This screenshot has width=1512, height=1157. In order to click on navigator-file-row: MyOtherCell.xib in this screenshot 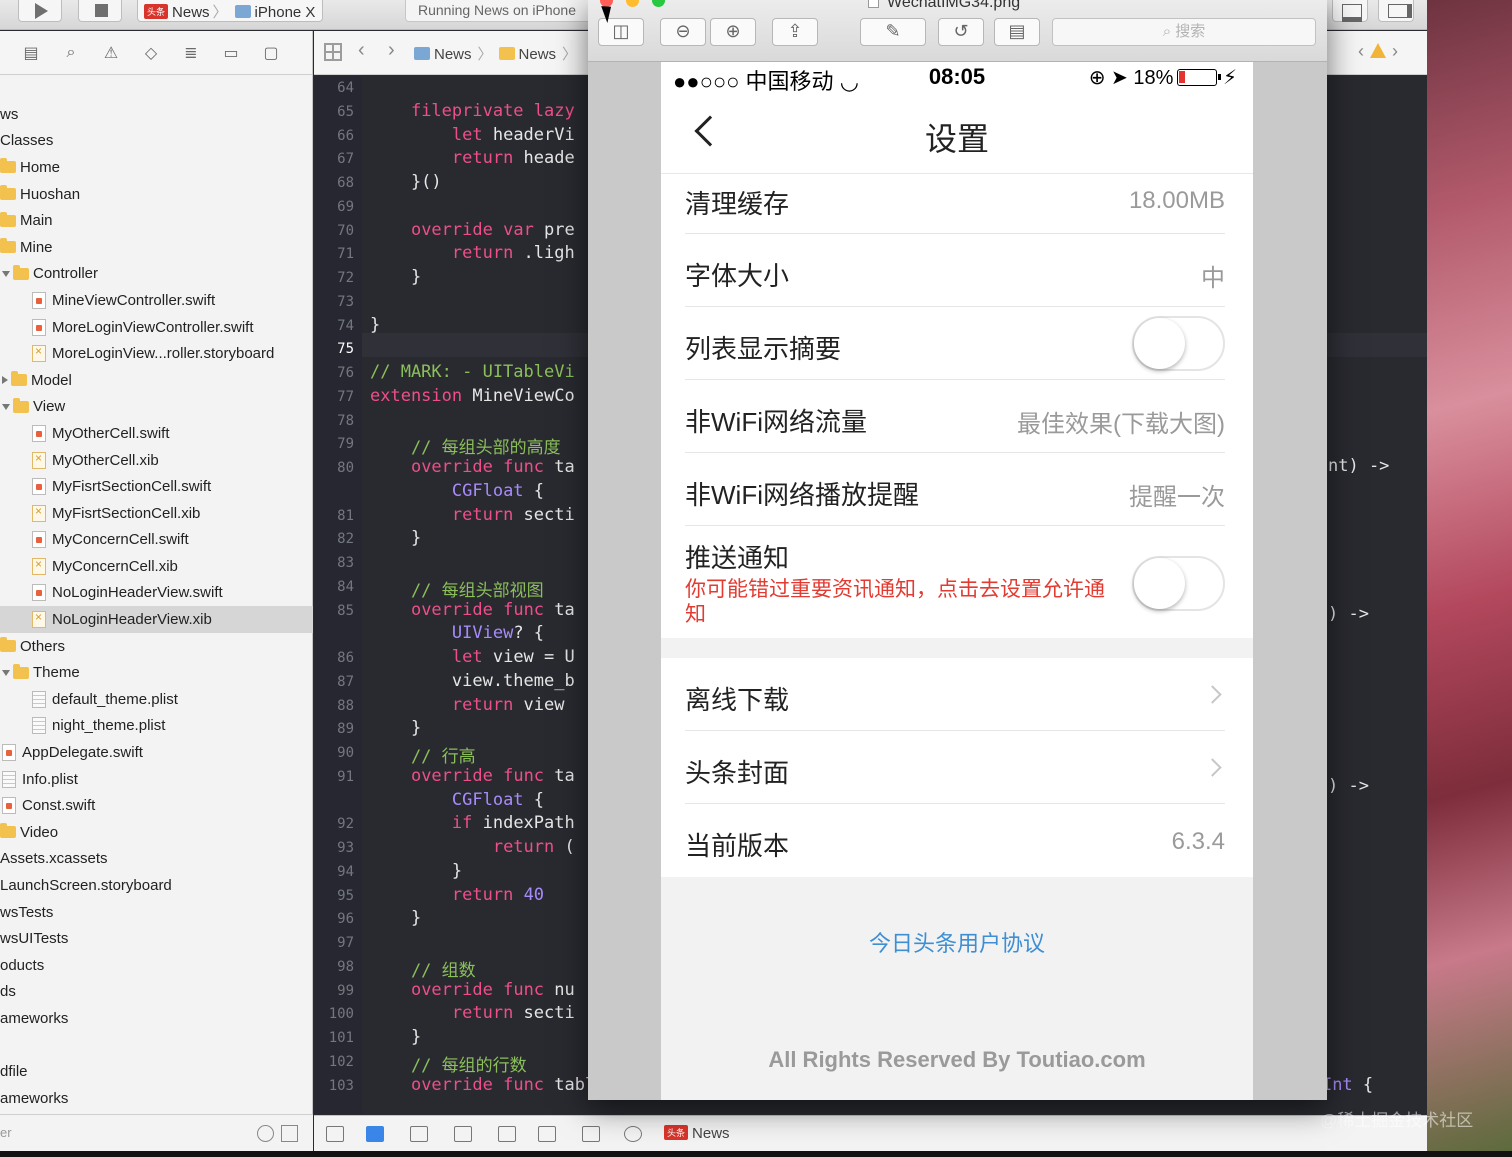, I will do `click(156, 460)`.